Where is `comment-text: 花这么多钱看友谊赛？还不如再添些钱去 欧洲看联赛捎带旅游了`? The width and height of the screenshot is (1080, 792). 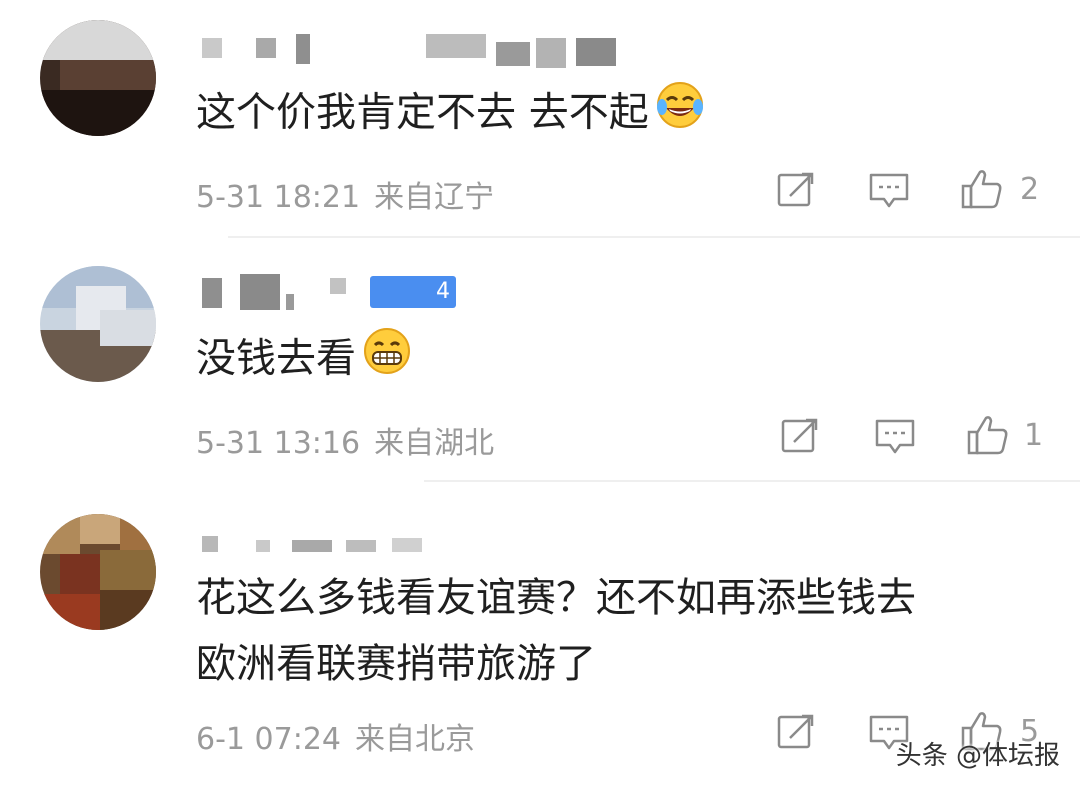
comment-text: 花这么多钱看友谊赛？还不如再添些钱去 欧洲看联赛捎带旅游了 is located at coordinates (556, 631).